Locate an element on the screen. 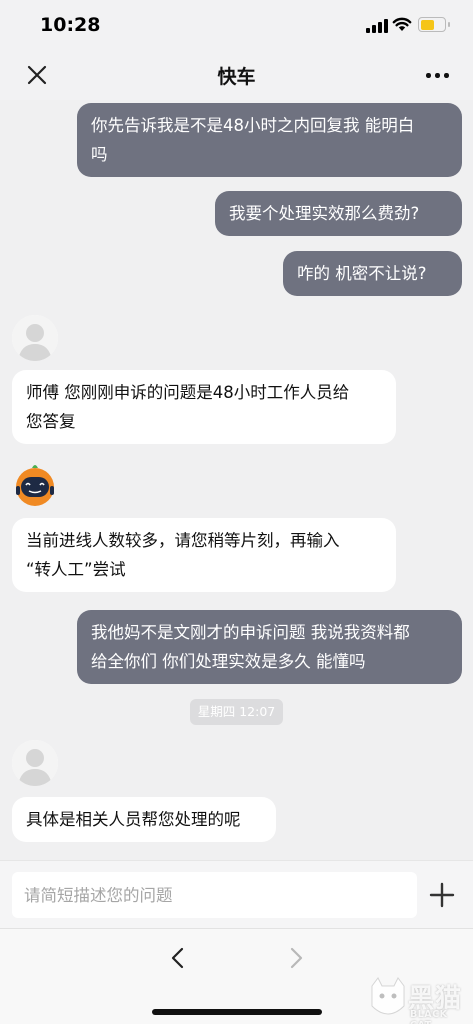  message-line: 我他妈不是文刚才的申诉问题 我说我资料都 is located at coordinates (250, 632).